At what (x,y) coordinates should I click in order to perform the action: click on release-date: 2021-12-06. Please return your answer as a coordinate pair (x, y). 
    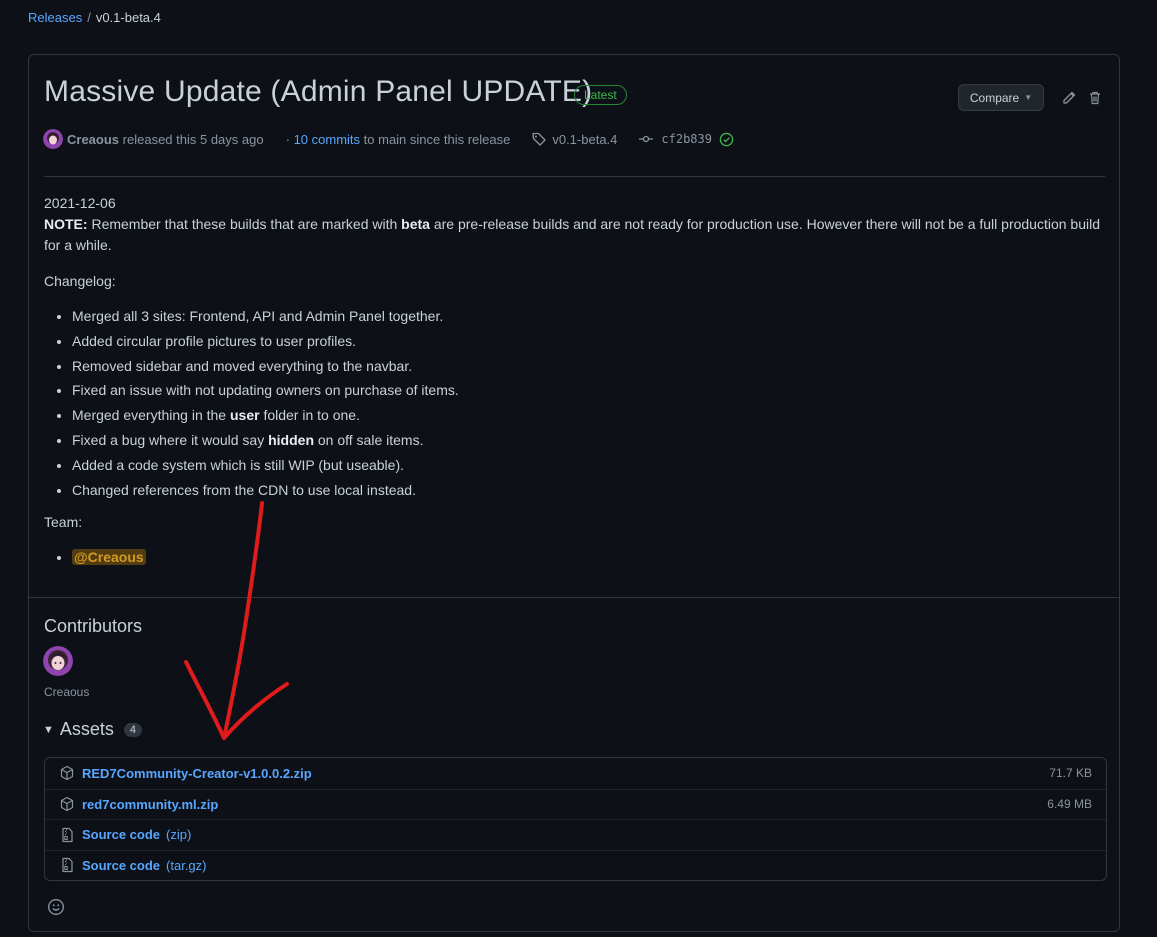
    Looking at the image, I should click on (80, 203).